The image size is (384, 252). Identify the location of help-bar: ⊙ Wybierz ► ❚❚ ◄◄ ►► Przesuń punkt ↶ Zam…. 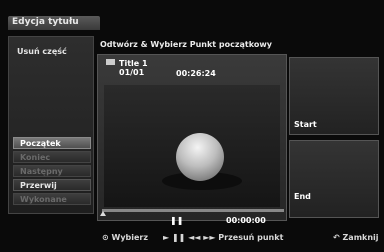
(192, 239).